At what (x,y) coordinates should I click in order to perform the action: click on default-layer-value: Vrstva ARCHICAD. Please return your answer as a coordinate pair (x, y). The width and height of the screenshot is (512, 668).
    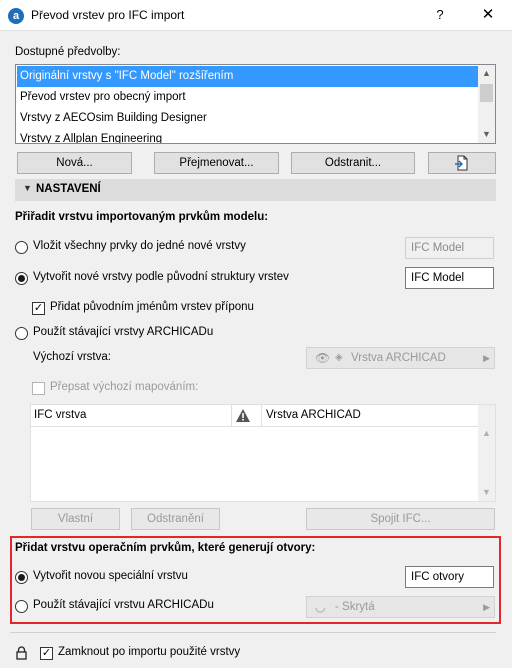
    Looking at the image, I should click on (398, 358).